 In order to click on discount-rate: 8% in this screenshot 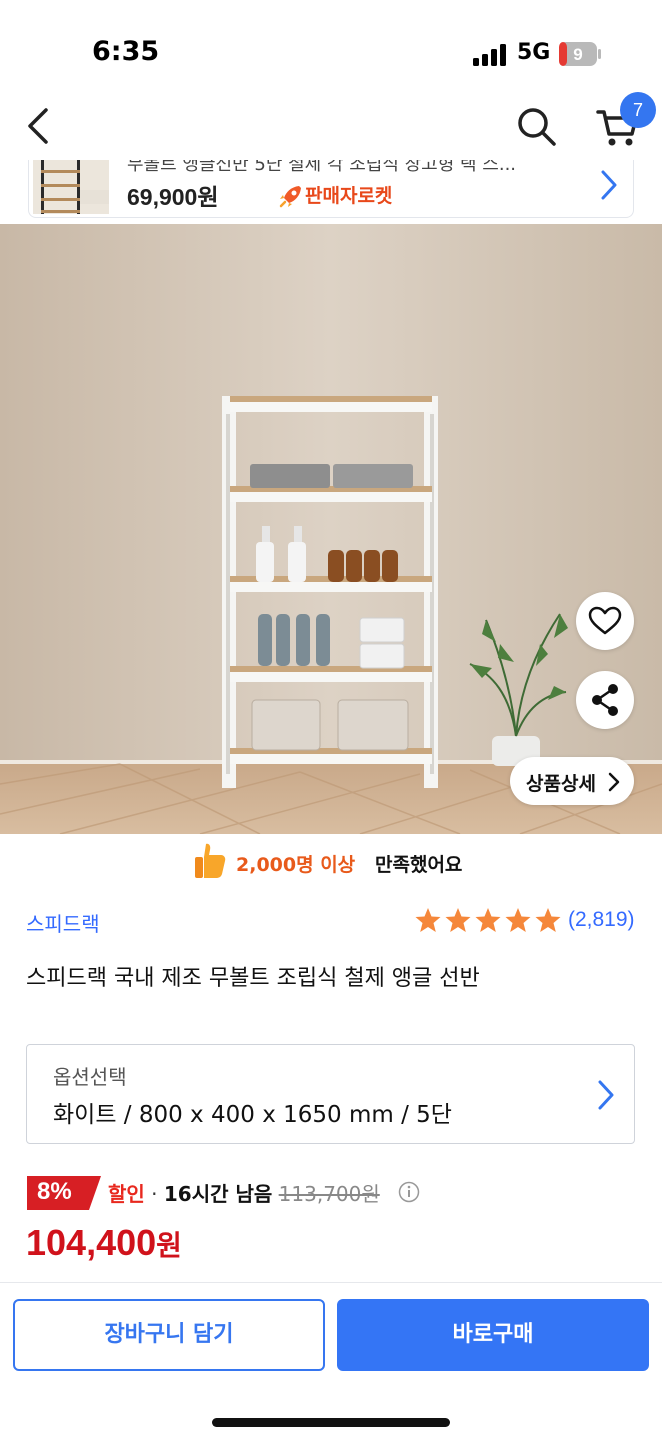, I will do `click(54, 1191)`.